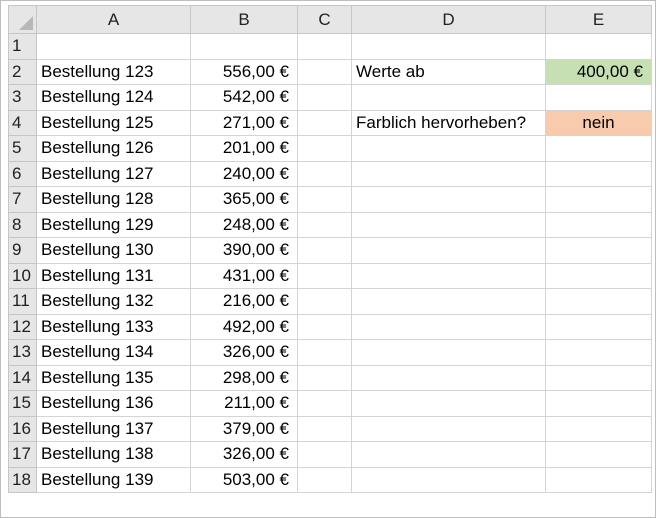 This screenshot has height=518, width=656. What do you see at coordinates (598, 97) in the screenshot?
I see `cell-e3` at bounding box center [598, 97].